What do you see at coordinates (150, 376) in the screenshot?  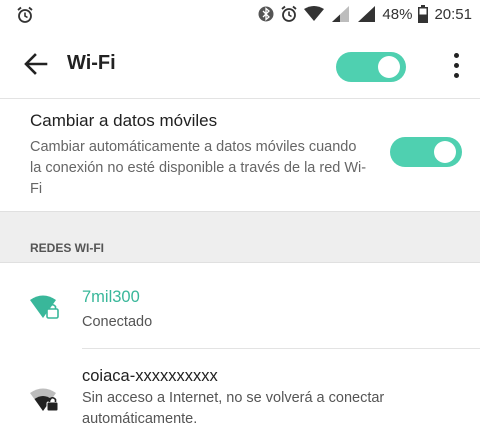 I see `network-name: coiaca-xxxxxxxxxx` at bounding box center [150, 376].